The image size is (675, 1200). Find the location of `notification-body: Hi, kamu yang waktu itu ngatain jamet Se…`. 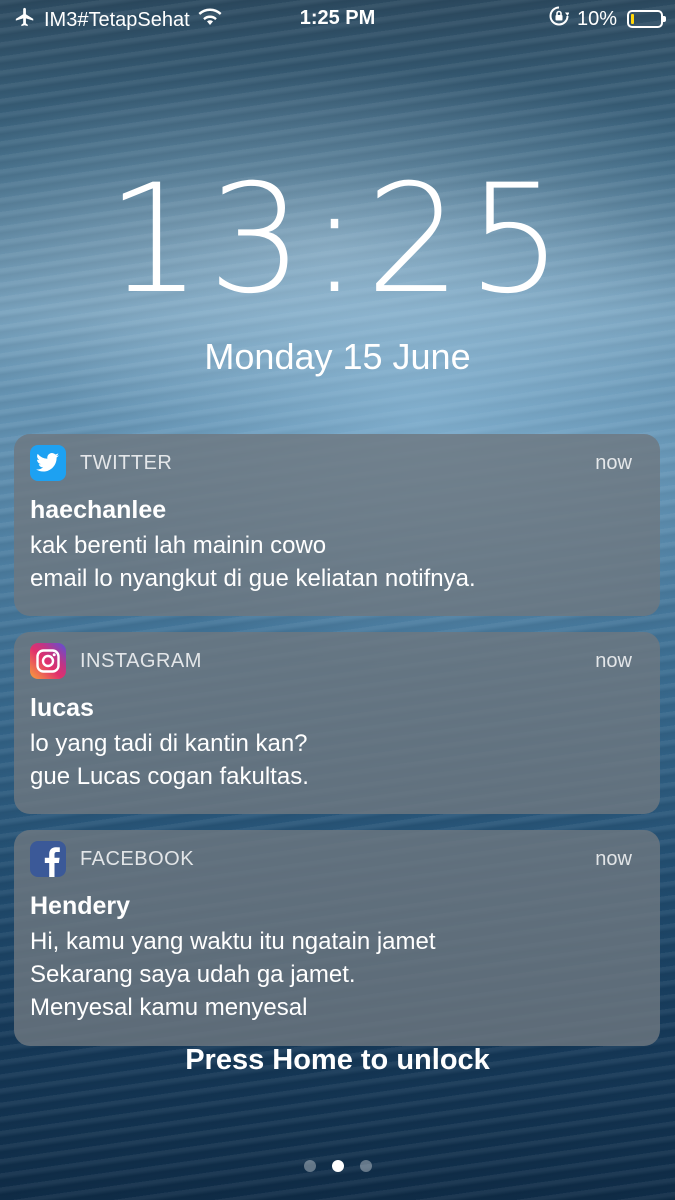

notification-body: Hi, kamu yang waktu itu ngatain jamet Se… is located at coordinates (337, 974).